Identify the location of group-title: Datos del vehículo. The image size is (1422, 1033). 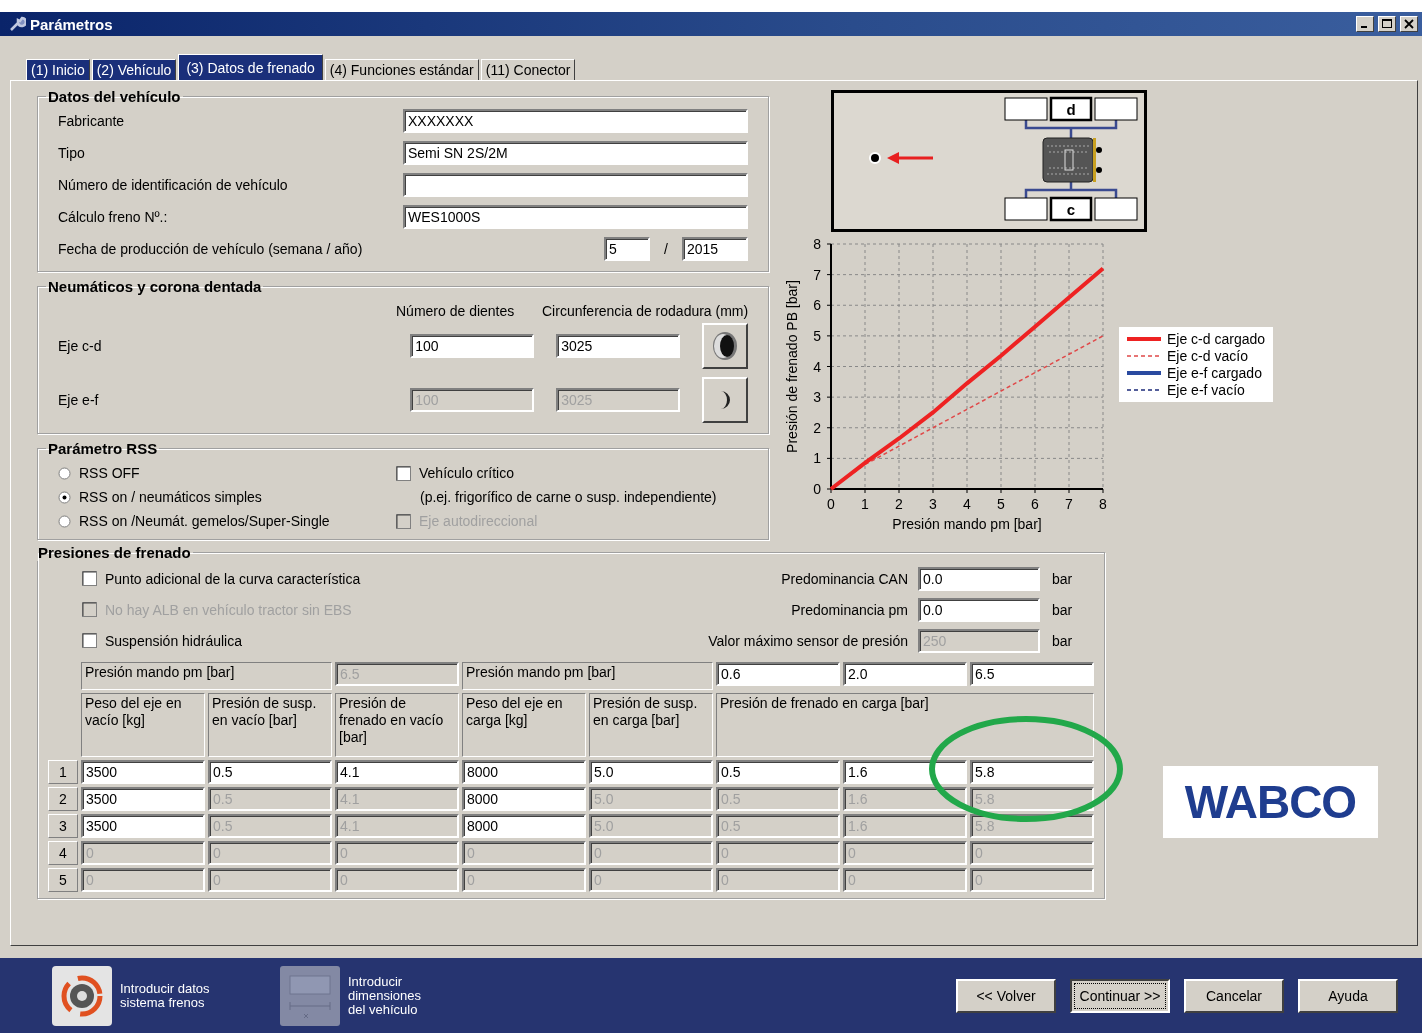
(114, 96).